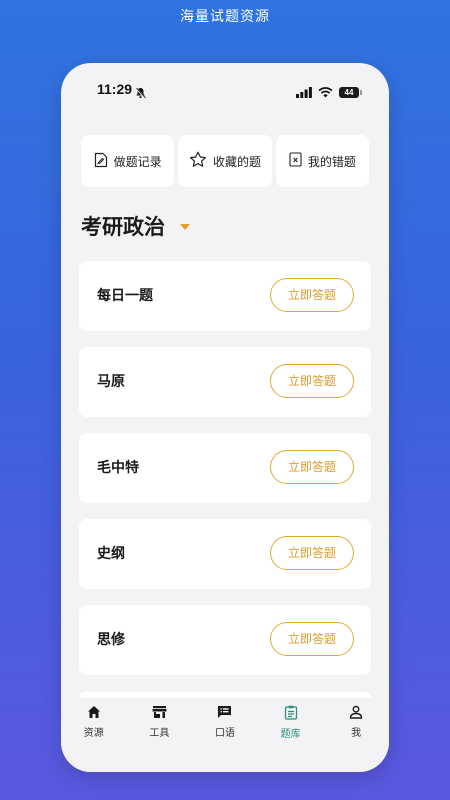  Describe the element at coordinates (118, 468) in the screenshot. I see `category-name: 毛中特` at that location.